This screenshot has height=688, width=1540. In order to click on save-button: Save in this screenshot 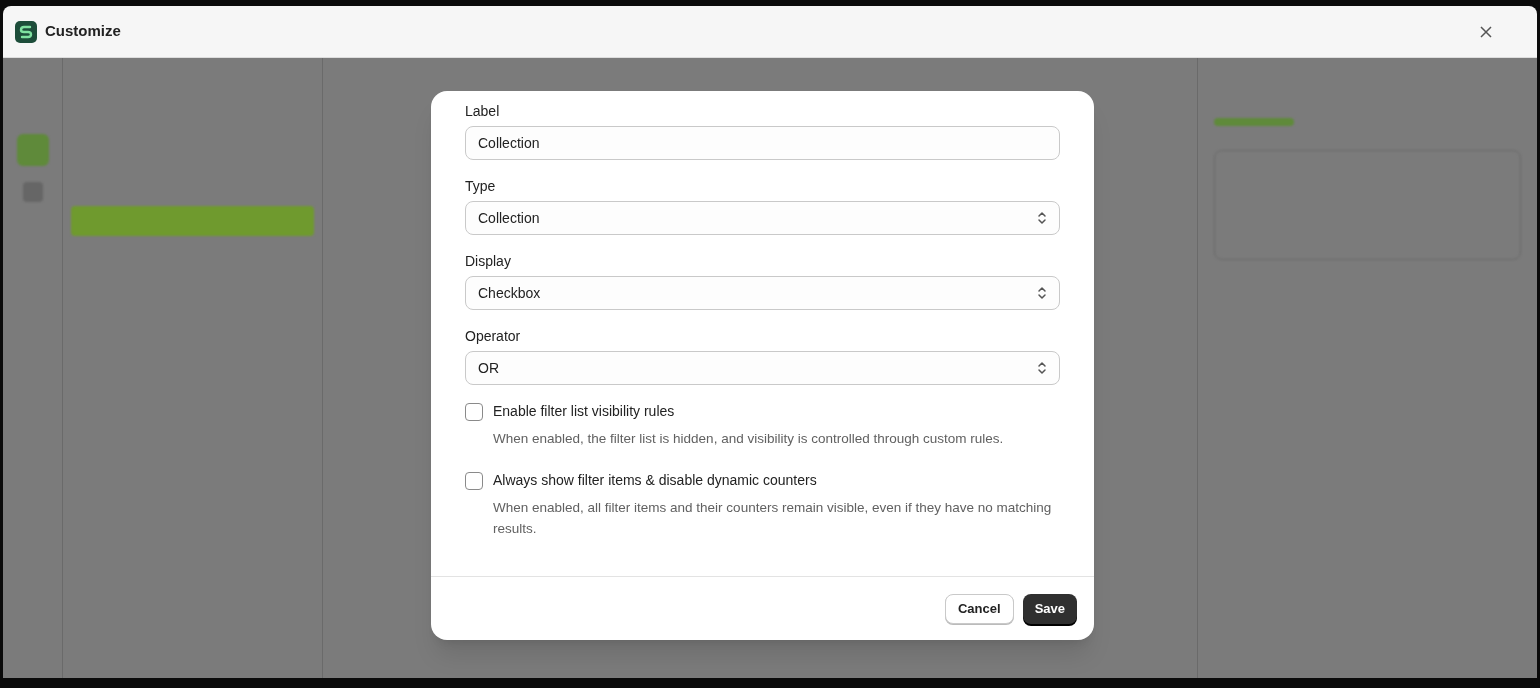, I will do `click(1049, 608)`.